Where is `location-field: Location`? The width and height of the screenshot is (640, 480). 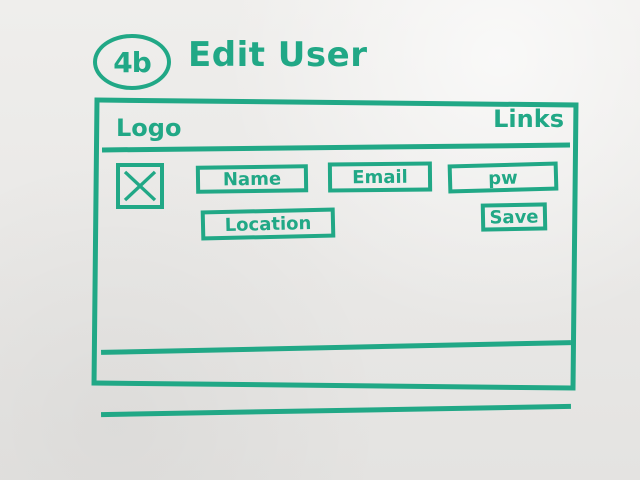
location-field: Location is located at coordinates (268, 224).